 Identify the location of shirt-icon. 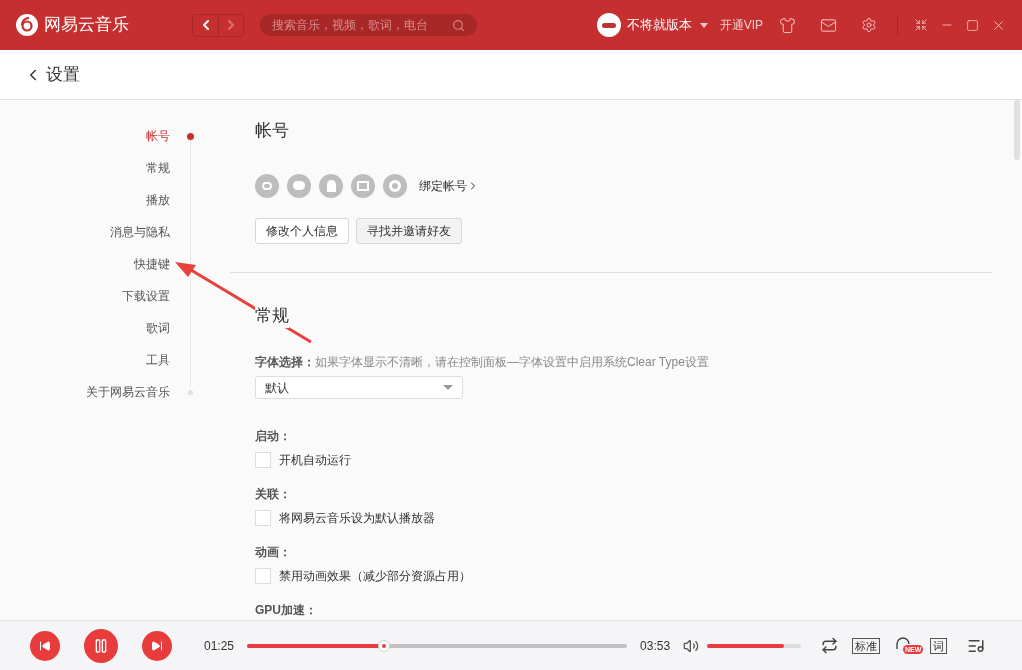
(787, 25).